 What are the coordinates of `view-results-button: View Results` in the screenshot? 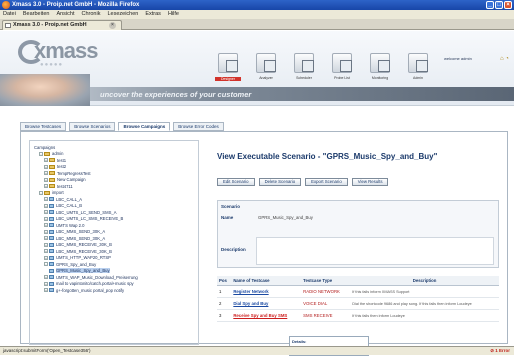 It's located at (370, 182).